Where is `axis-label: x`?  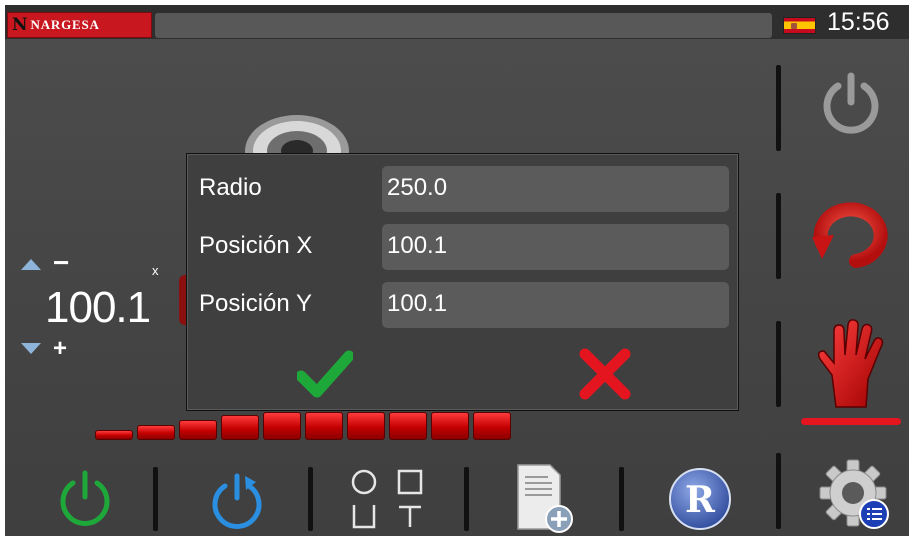
axis-label: x is located at coordinates (155, 270).